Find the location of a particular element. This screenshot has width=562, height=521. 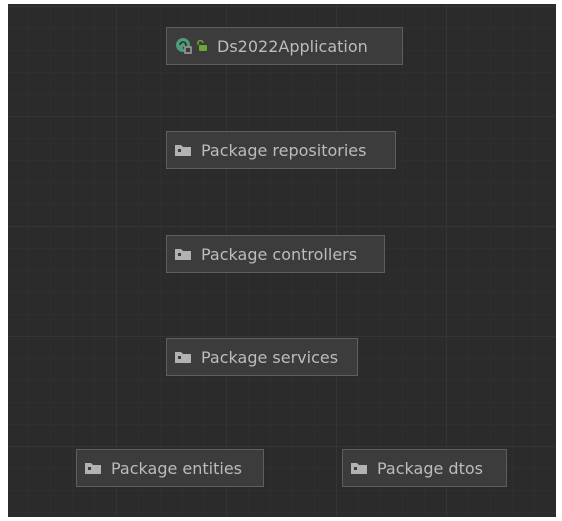

application-label: Ds2022Application is located at coordinates (292, 46).